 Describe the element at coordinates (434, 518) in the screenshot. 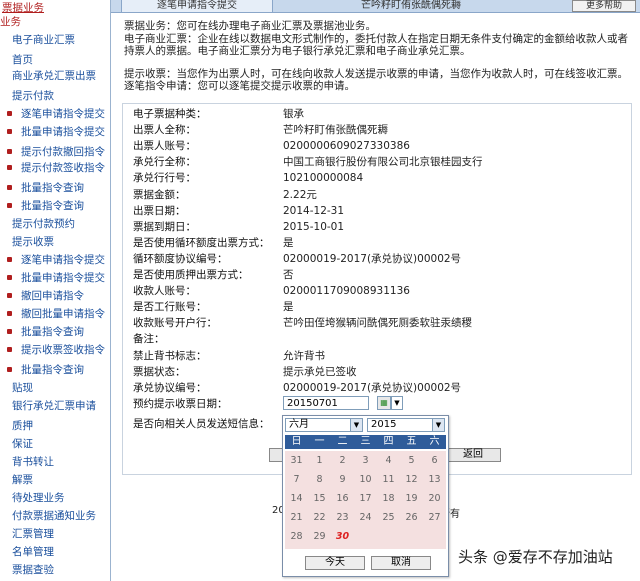

I see `calendar-day: 27` at that location.